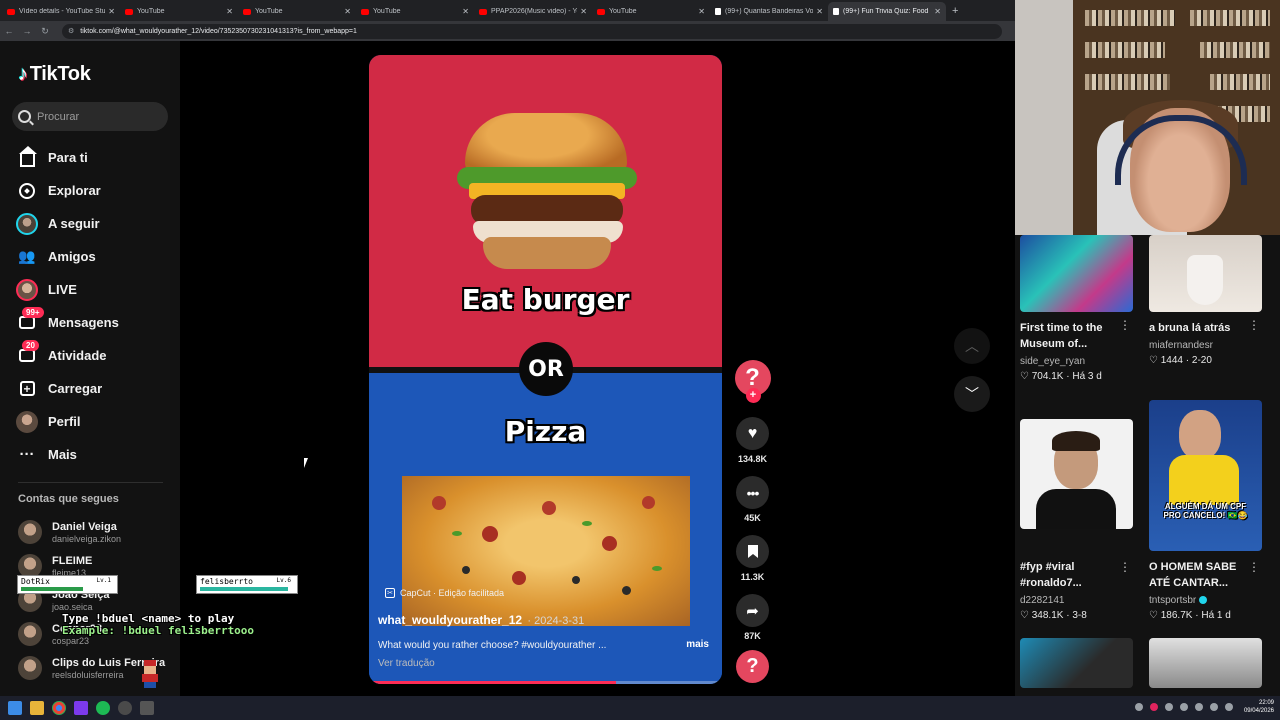 Image resolution: width=1280 pixels, height=720 pixels. I want to click on translate-link: Ver tradução, so click(406, 663).